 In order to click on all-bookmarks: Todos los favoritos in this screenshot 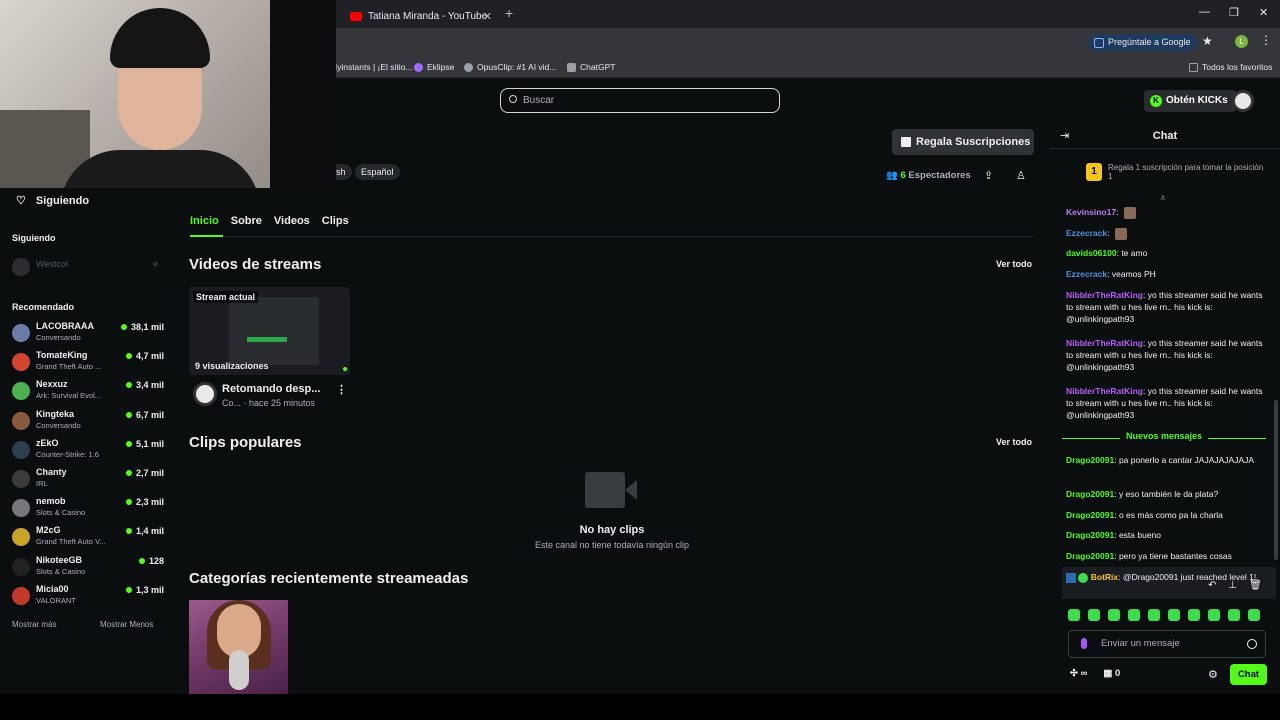, I will do `click(1230, 67)`.